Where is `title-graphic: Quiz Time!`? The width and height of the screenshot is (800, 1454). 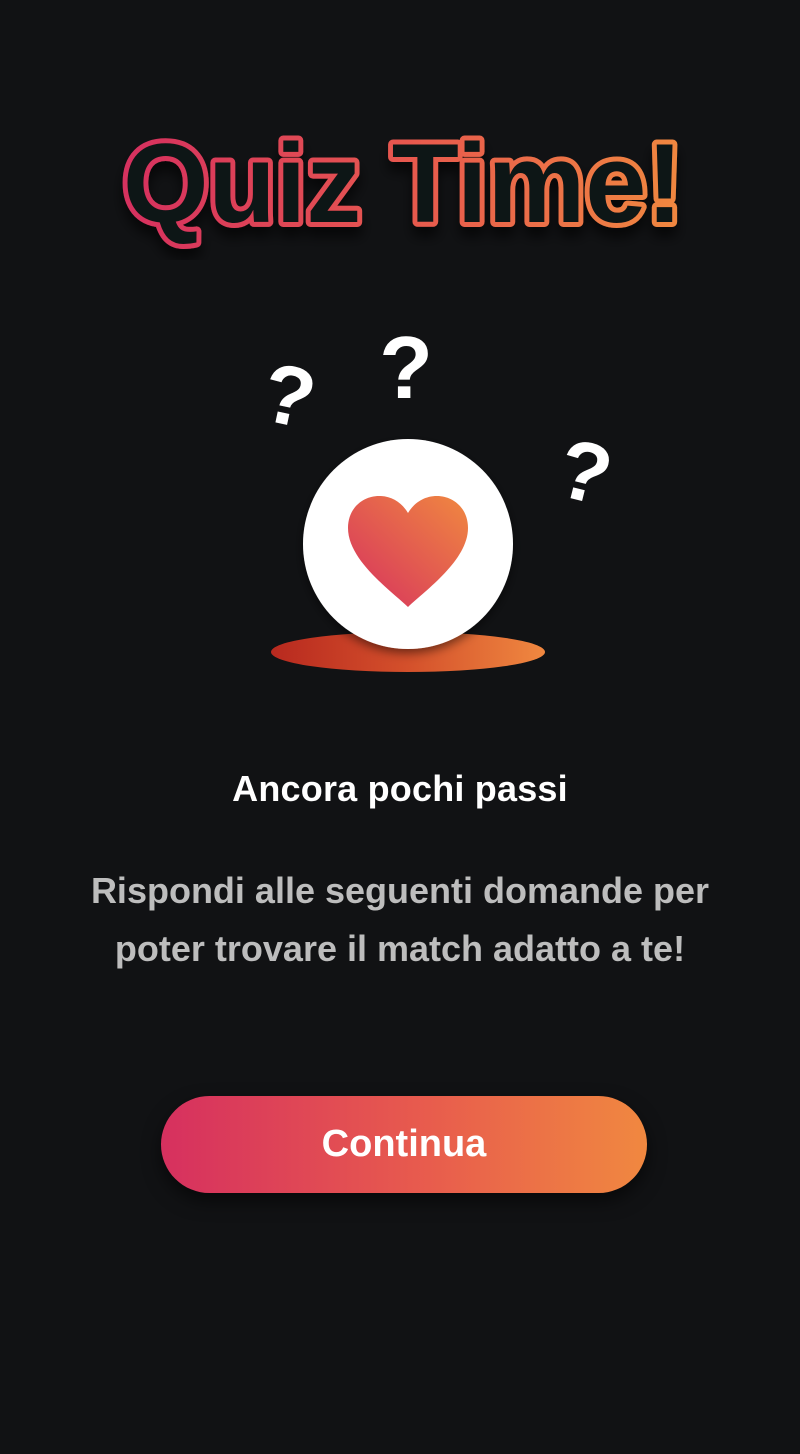 title-graphic: Quiz Time! is located at coordinates (403, 183).